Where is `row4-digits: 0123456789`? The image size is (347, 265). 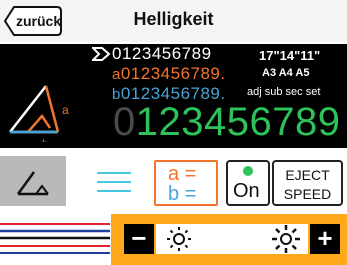
row4-digits: 0123456789 is located at coordinates (226, 122).